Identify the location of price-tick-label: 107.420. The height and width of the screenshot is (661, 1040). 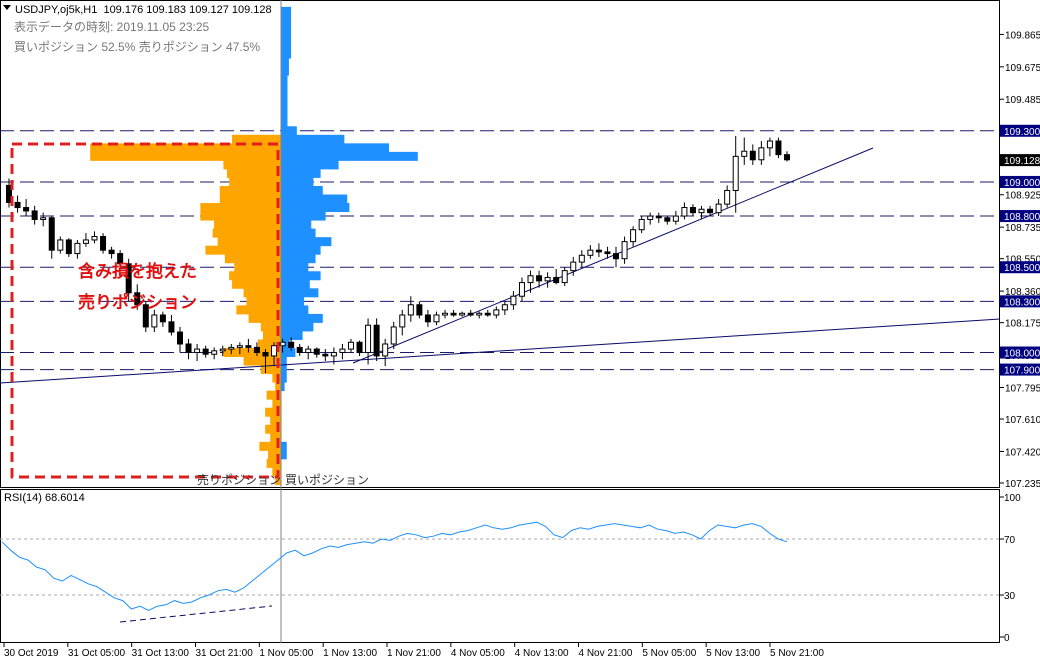
(1022, 452).